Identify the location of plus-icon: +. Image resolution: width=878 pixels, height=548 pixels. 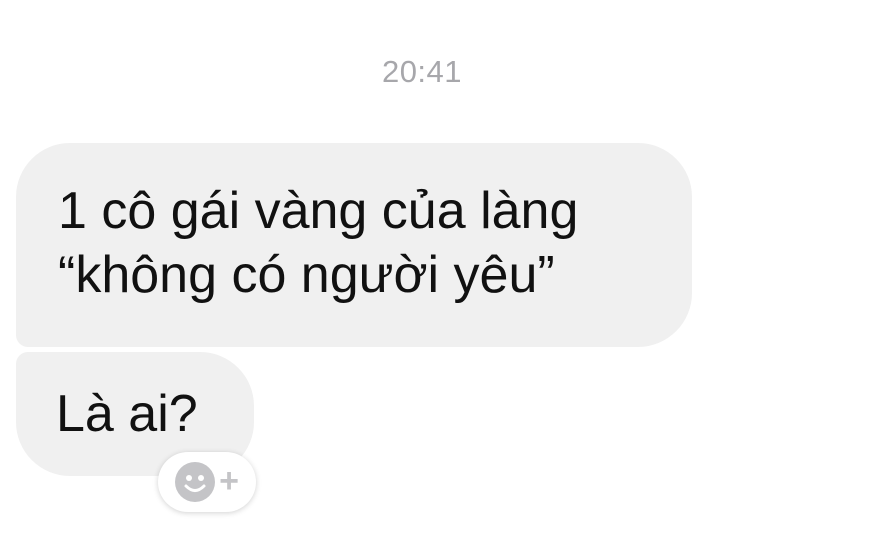
(229, 481).